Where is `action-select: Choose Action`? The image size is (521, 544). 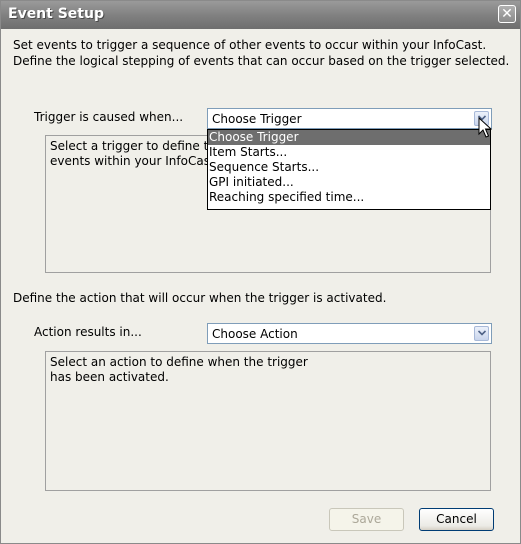
action-select: Choose Action is located at coordinates (349, 333).